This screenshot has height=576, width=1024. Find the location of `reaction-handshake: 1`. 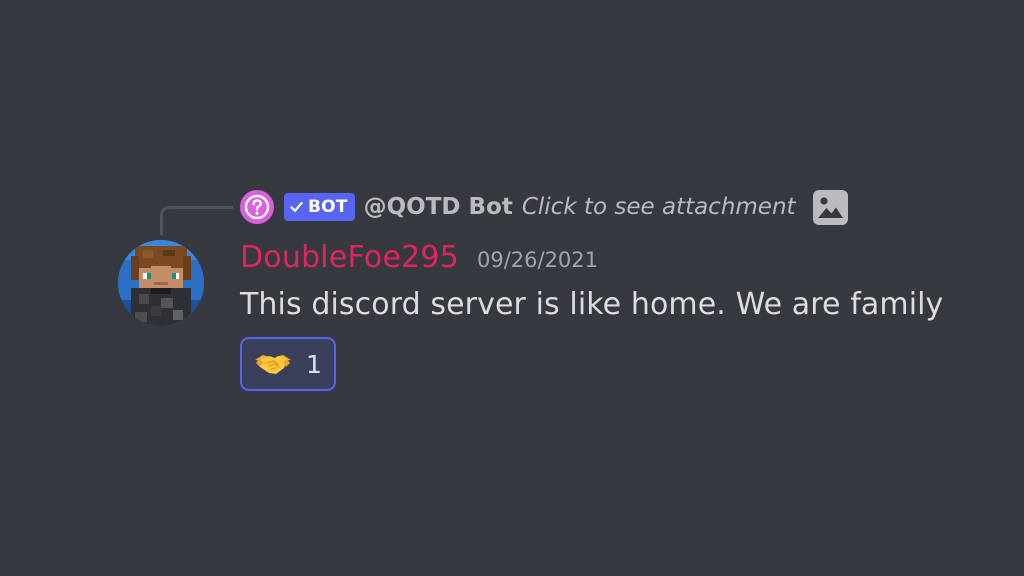

reaction-handshake: 1 is located at coordinates (288, 364).